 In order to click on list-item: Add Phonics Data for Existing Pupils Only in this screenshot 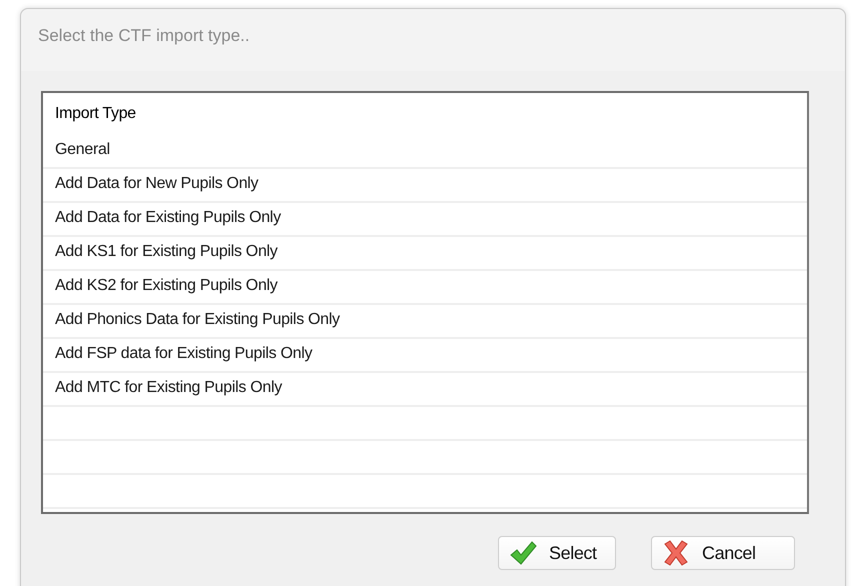, I will do `click(425, 322)`.